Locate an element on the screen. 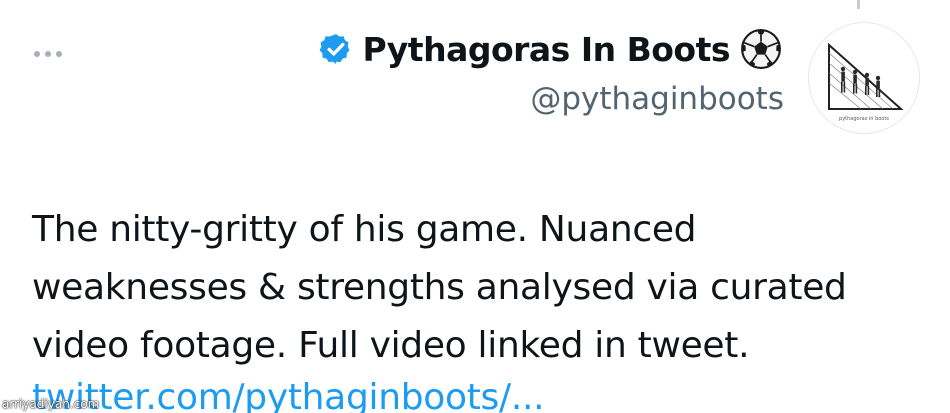  more-options-button is located at coordinates (54, 54).